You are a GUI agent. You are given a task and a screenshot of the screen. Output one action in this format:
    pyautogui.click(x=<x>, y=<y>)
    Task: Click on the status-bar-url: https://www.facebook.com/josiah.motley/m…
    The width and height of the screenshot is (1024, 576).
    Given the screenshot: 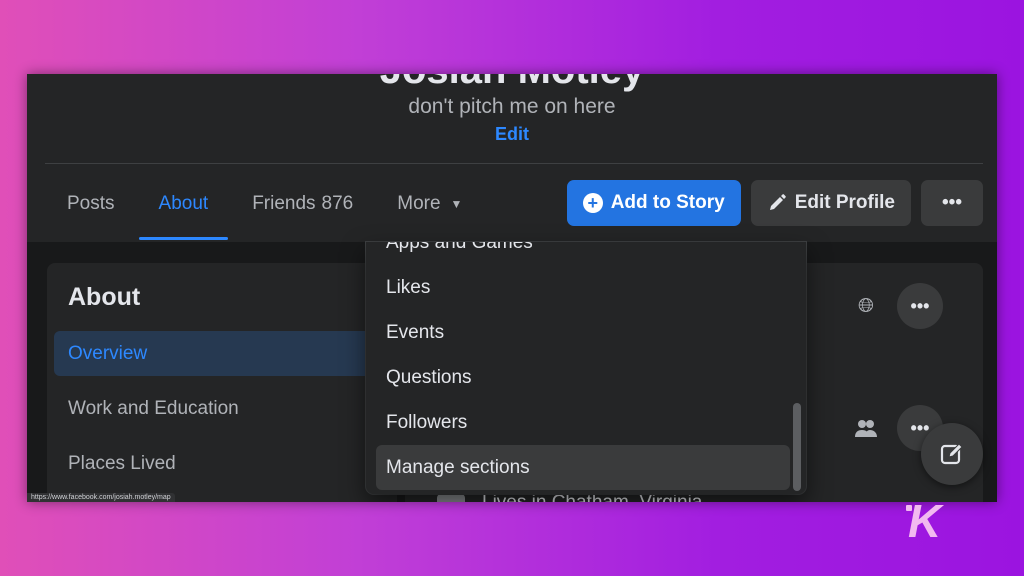 What is the action you would take?
    pyautogui.click(x=101, y=497)
    